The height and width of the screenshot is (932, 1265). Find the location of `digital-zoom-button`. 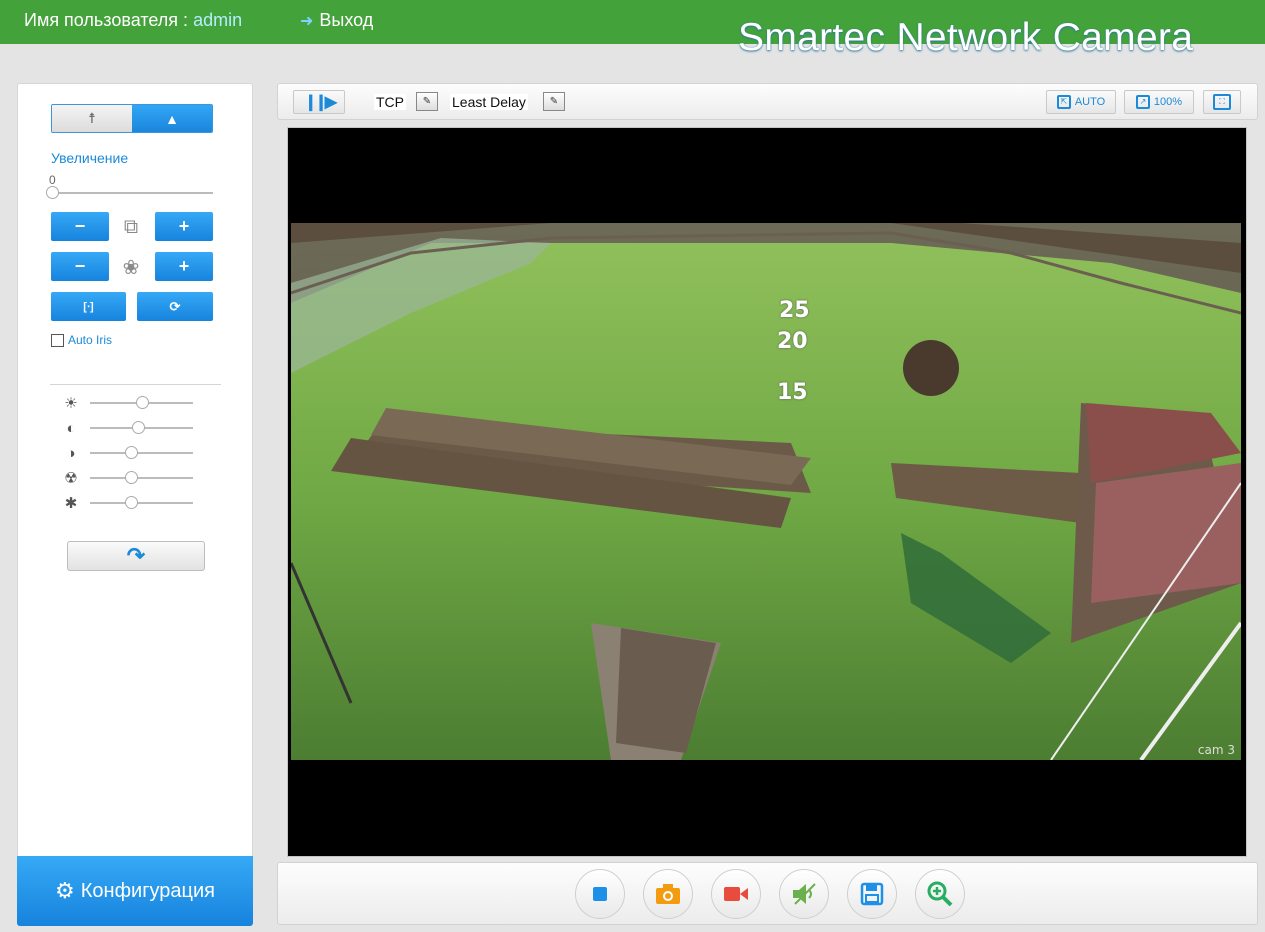

digital-zoom-button is located at coordinates (940, 894).